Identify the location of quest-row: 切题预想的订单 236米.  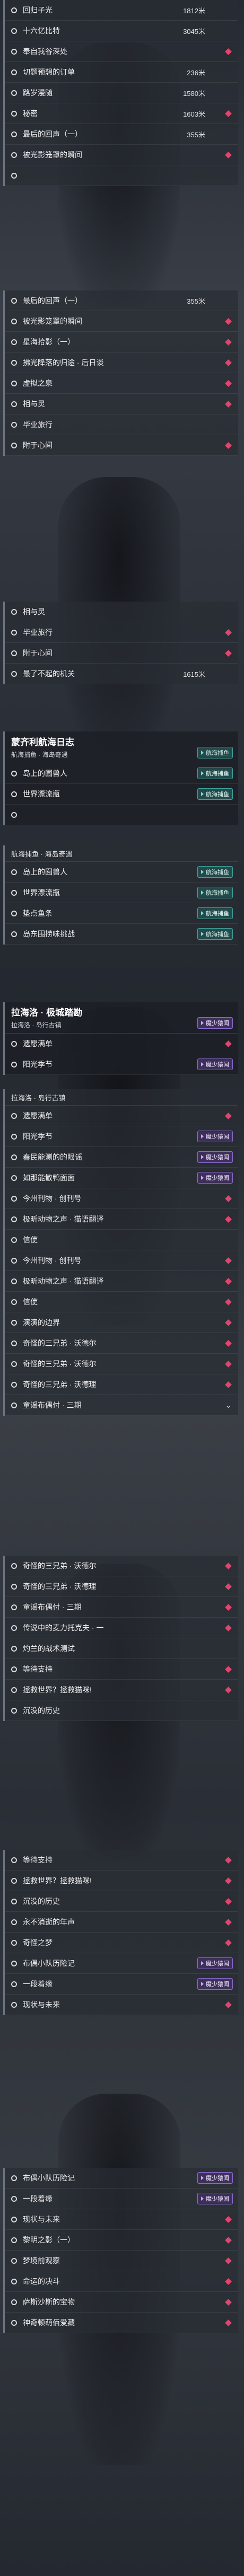
(122, 72).